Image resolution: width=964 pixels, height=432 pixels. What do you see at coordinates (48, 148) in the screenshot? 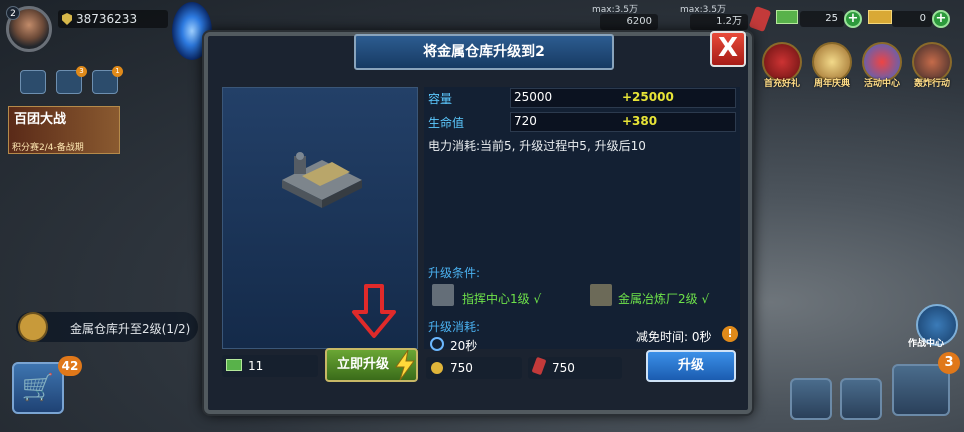
I see `event-subtitle: 积分赛2/4-备战期` at bounding box center [48, 148].